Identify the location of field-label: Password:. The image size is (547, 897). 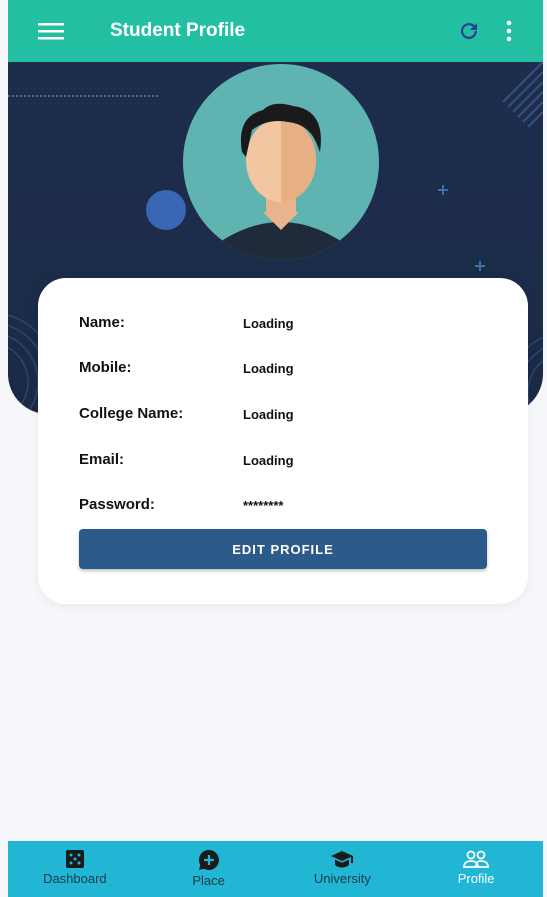
(117, 504).